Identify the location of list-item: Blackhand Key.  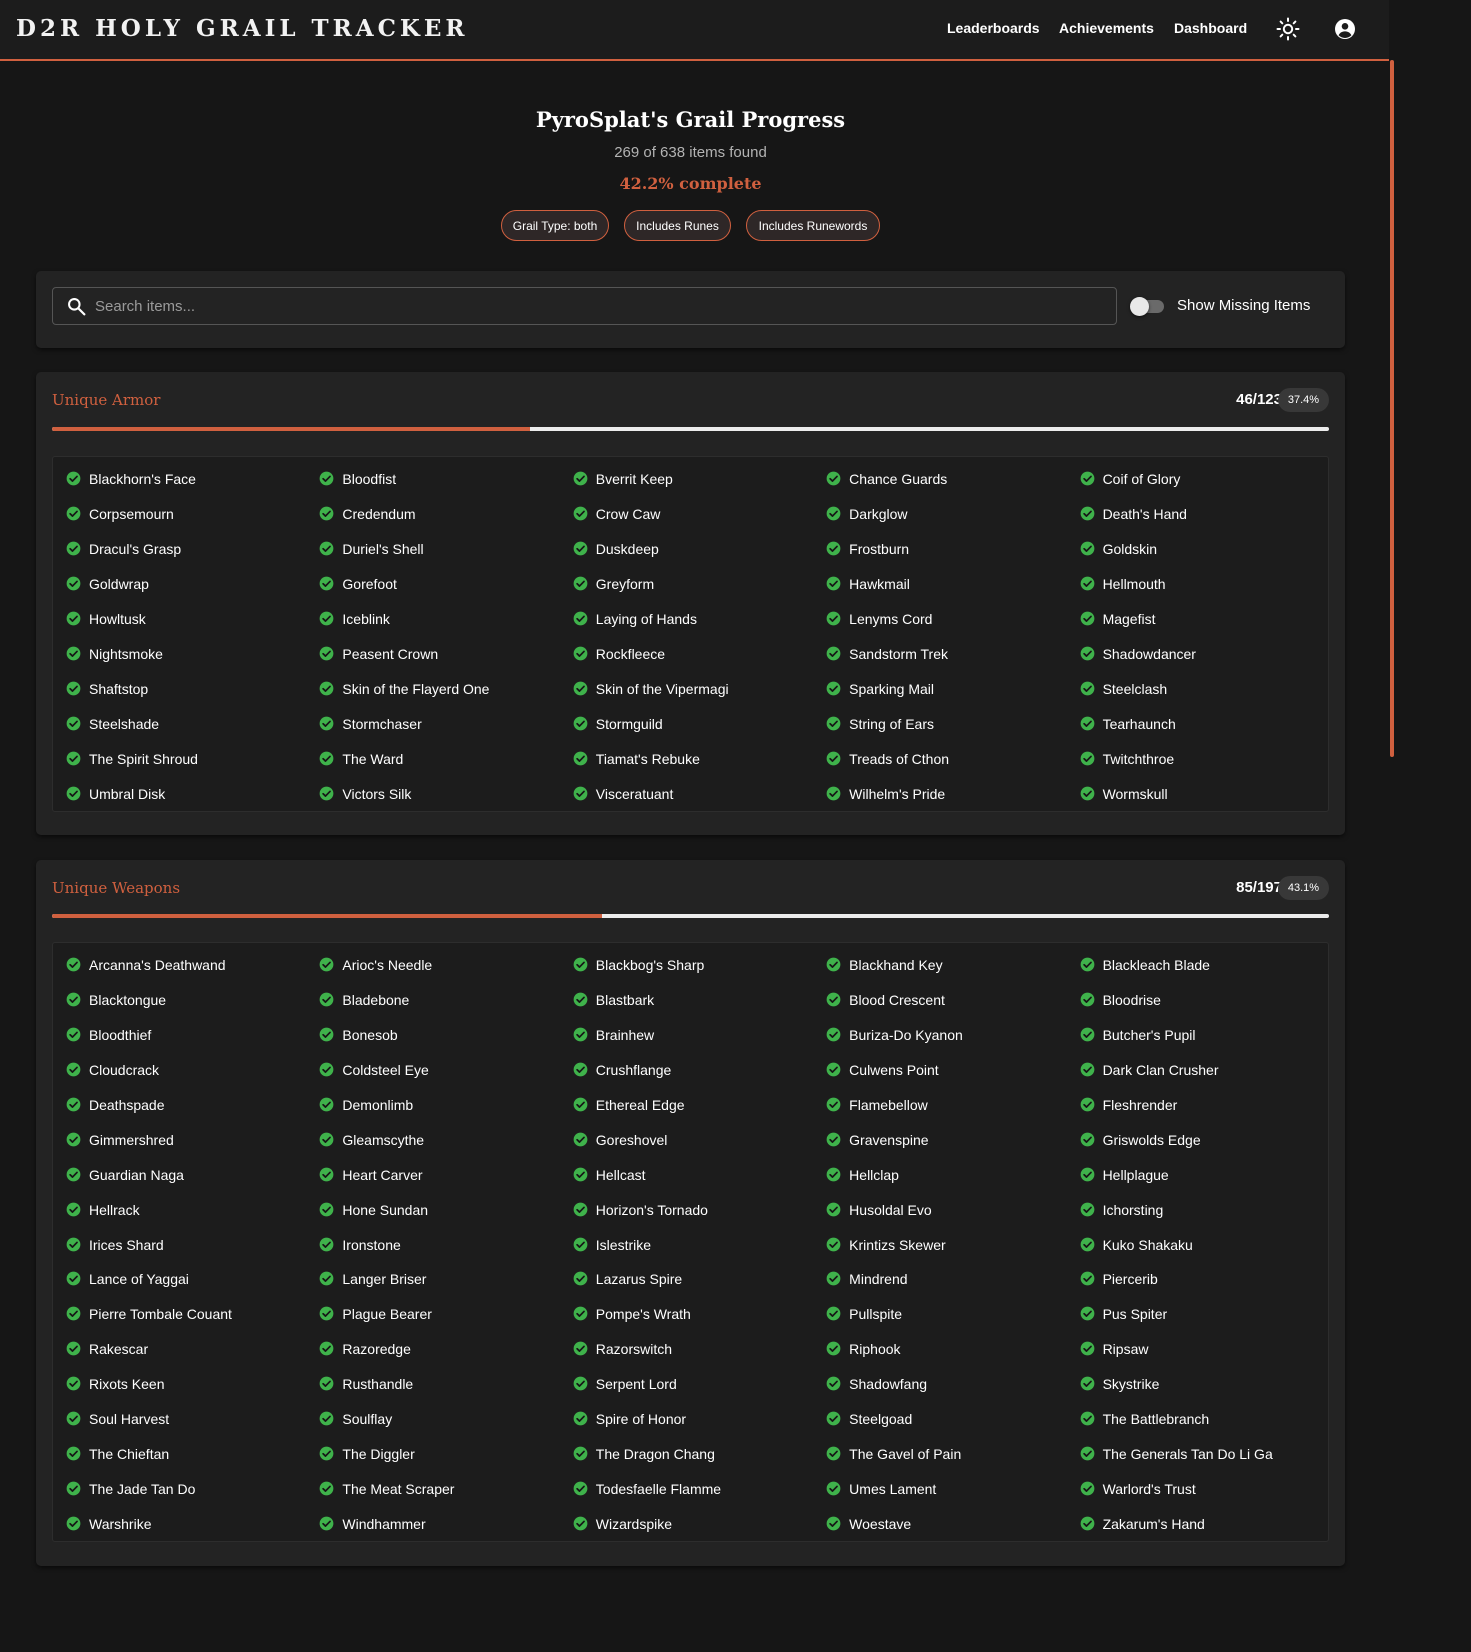
(951, 964).